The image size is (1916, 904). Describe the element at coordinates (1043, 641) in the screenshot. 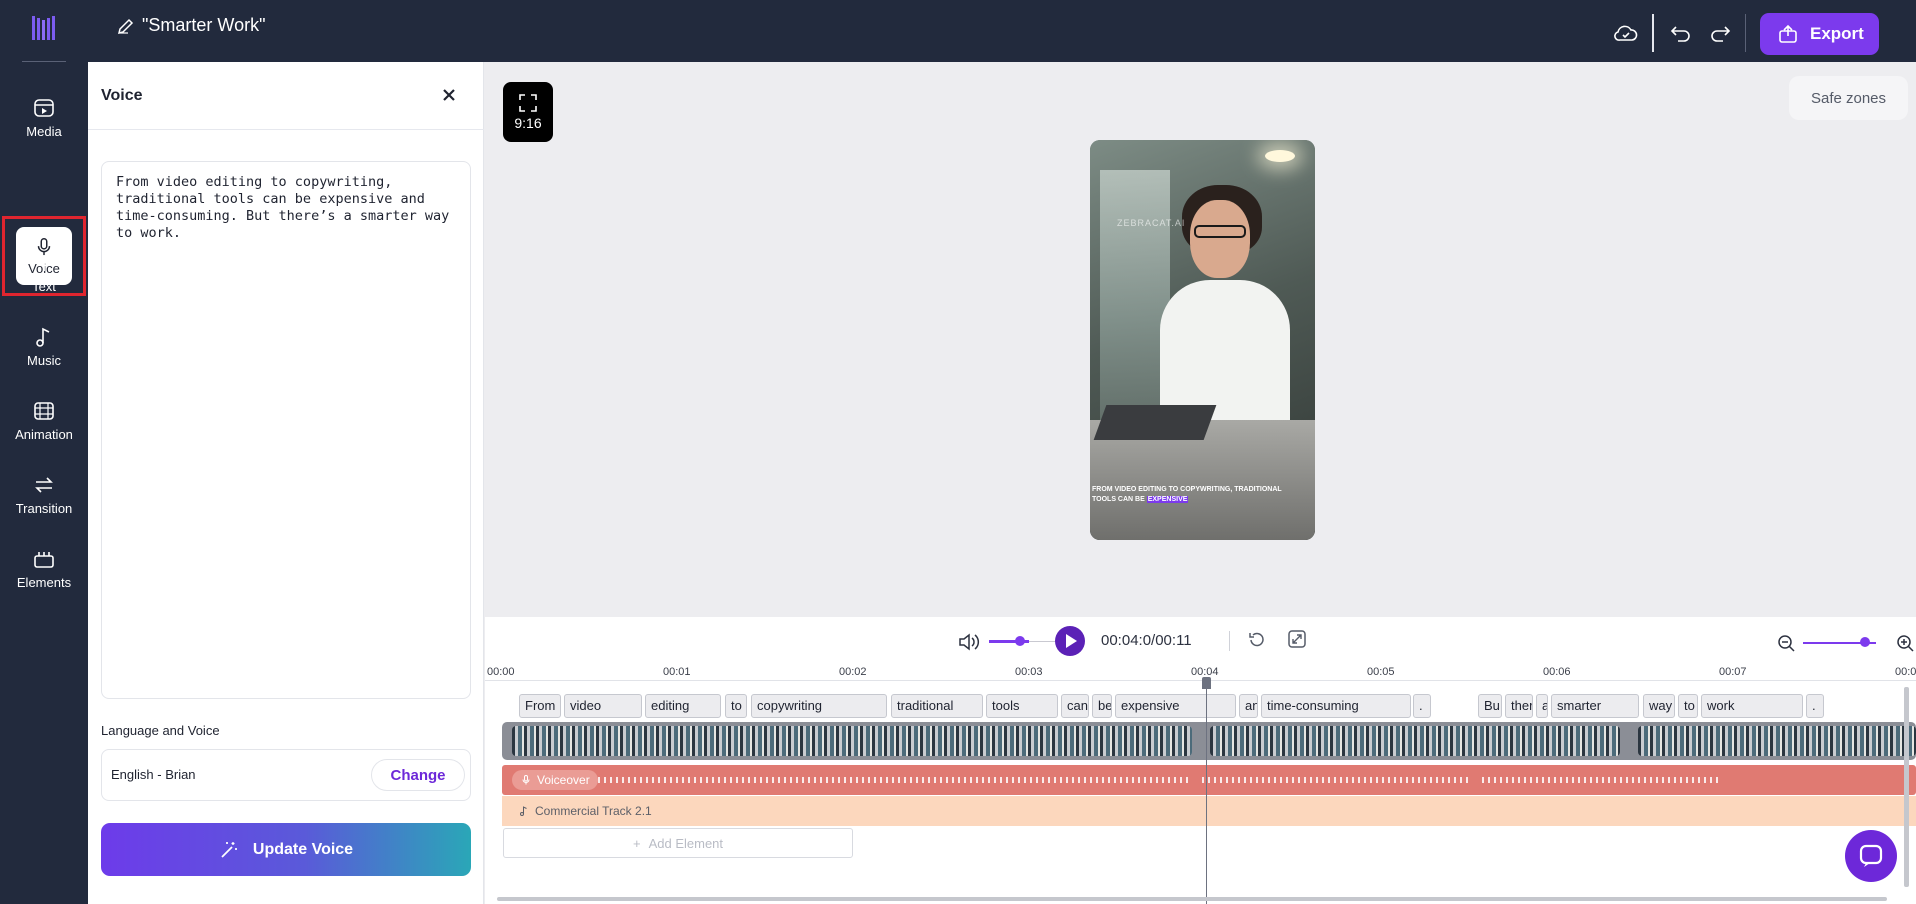

I see `volume-slider-track` at that location.